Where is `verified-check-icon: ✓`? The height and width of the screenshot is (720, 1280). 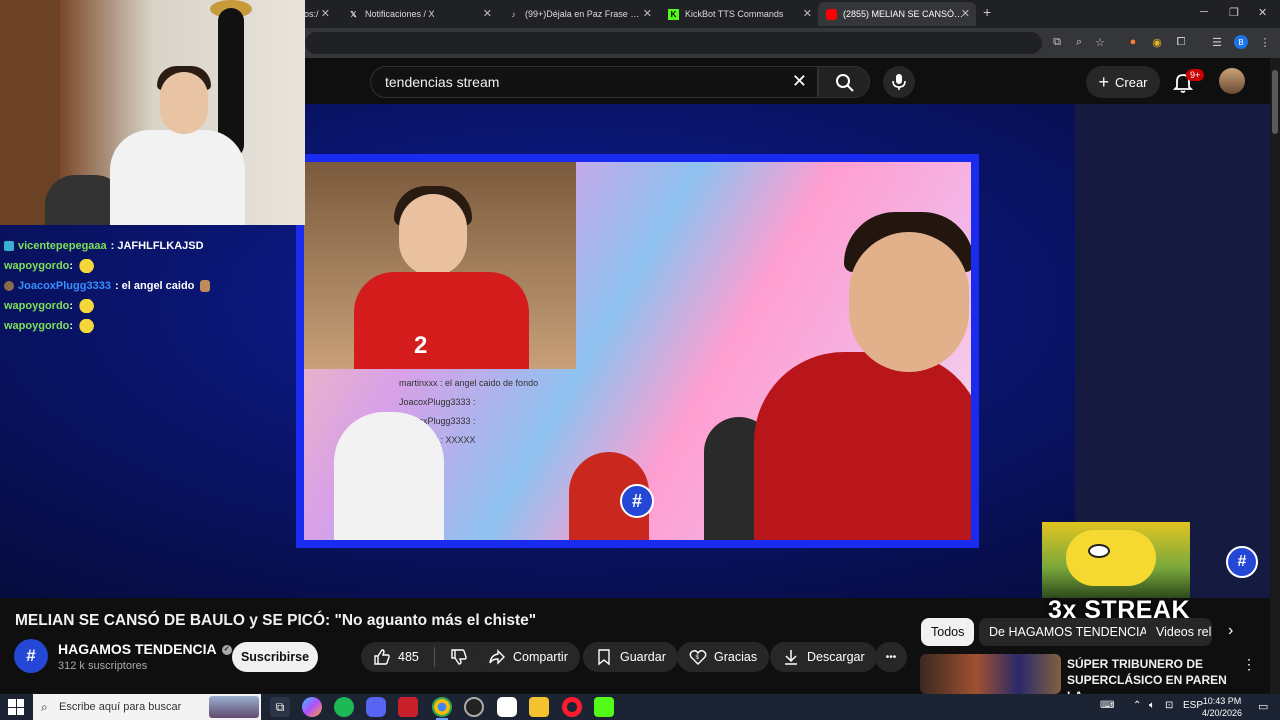
verified-check-icon: ✓ is located at coordinates (226, 650).